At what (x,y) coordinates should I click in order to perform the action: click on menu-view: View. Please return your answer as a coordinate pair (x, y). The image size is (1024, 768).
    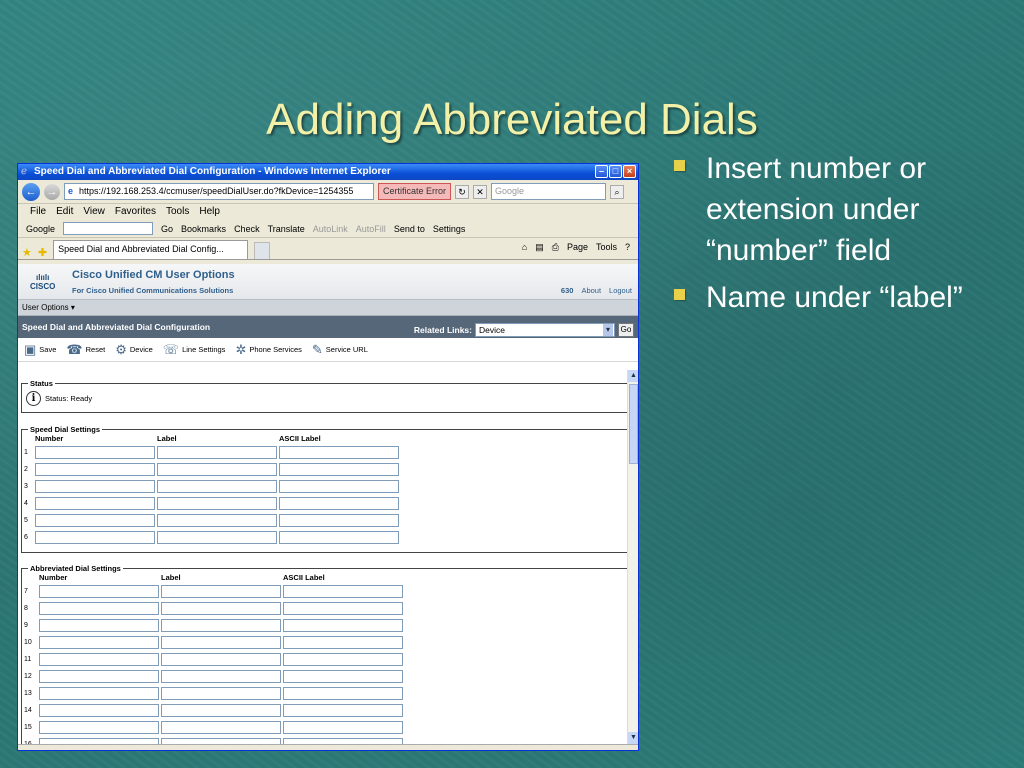
    Looking at the image, I should click on (94, 212).